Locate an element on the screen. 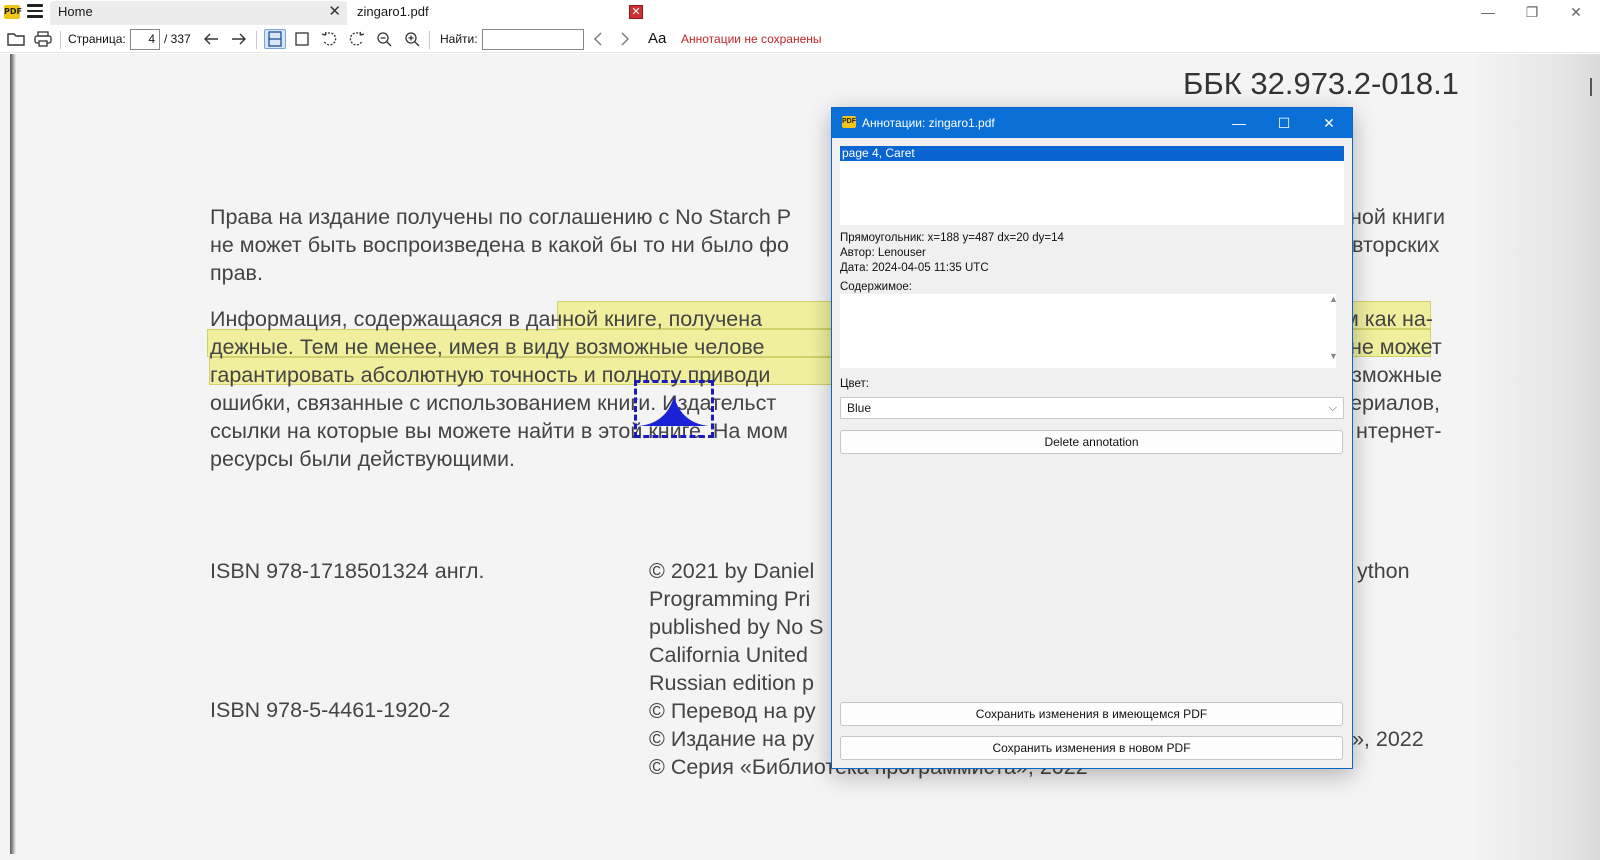  annotation-status-text: Аннотации не сохранены is located at coordinates (751, 39).